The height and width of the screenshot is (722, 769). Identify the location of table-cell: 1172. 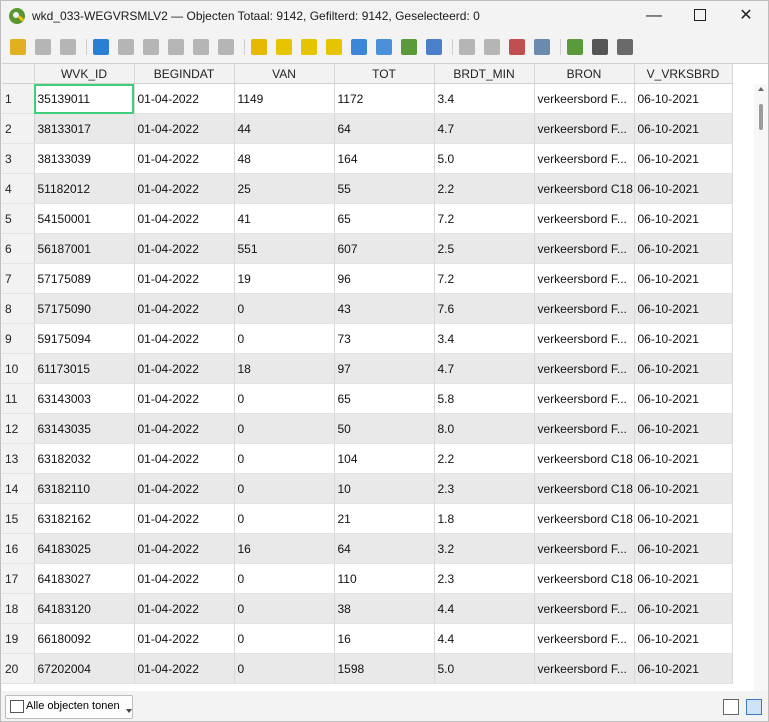
(384, 98).